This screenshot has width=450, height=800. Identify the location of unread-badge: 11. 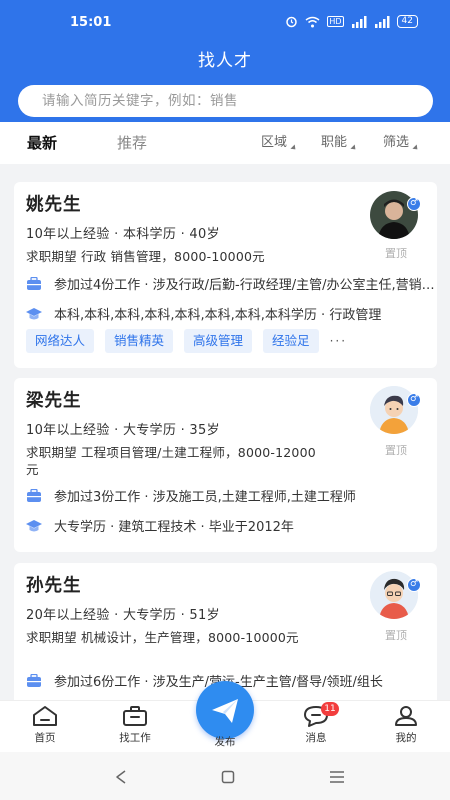
(330, 709).